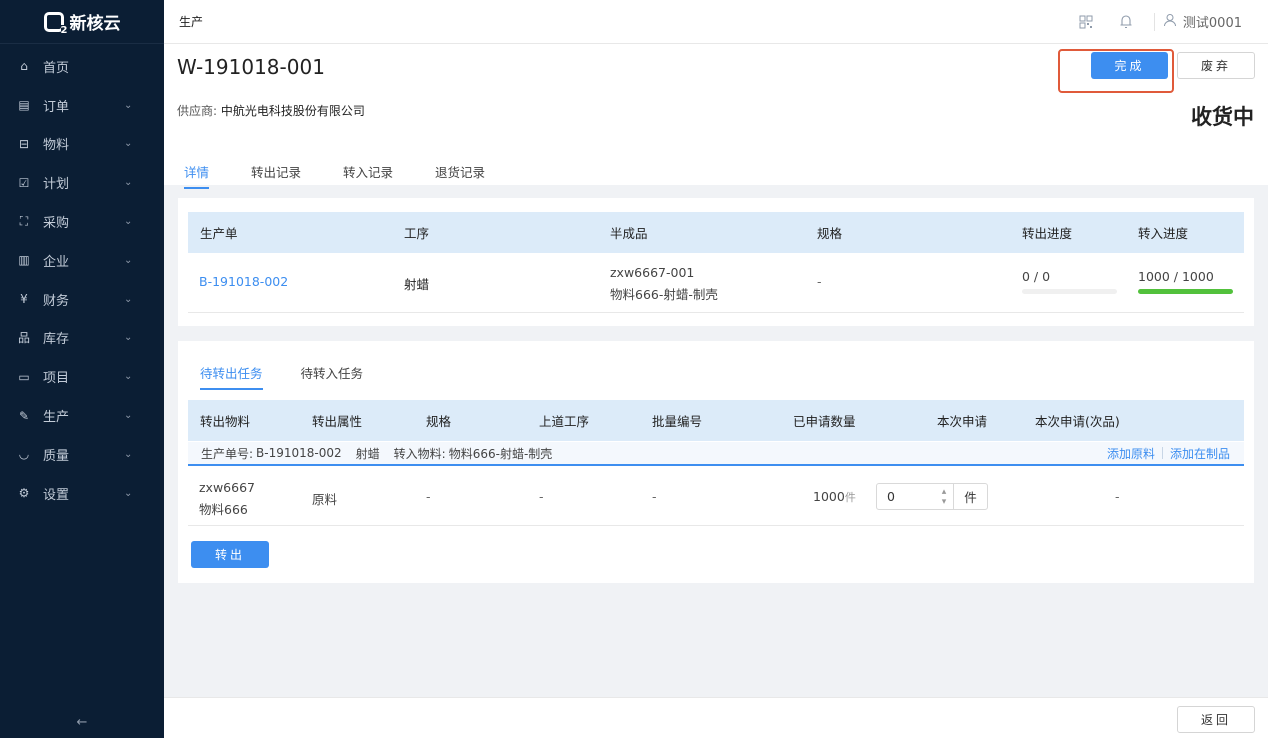  What do you see at coordinates (1200, 453) in the screenshot?
I see `add-wip-link: 添加在制品` at bounding box center [1200, 453].